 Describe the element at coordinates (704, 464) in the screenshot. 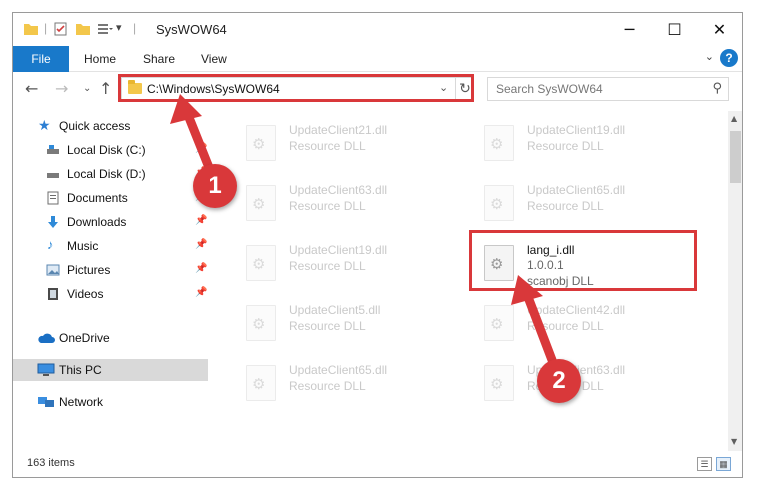

I see `details-view-icon: ☰` at that location.